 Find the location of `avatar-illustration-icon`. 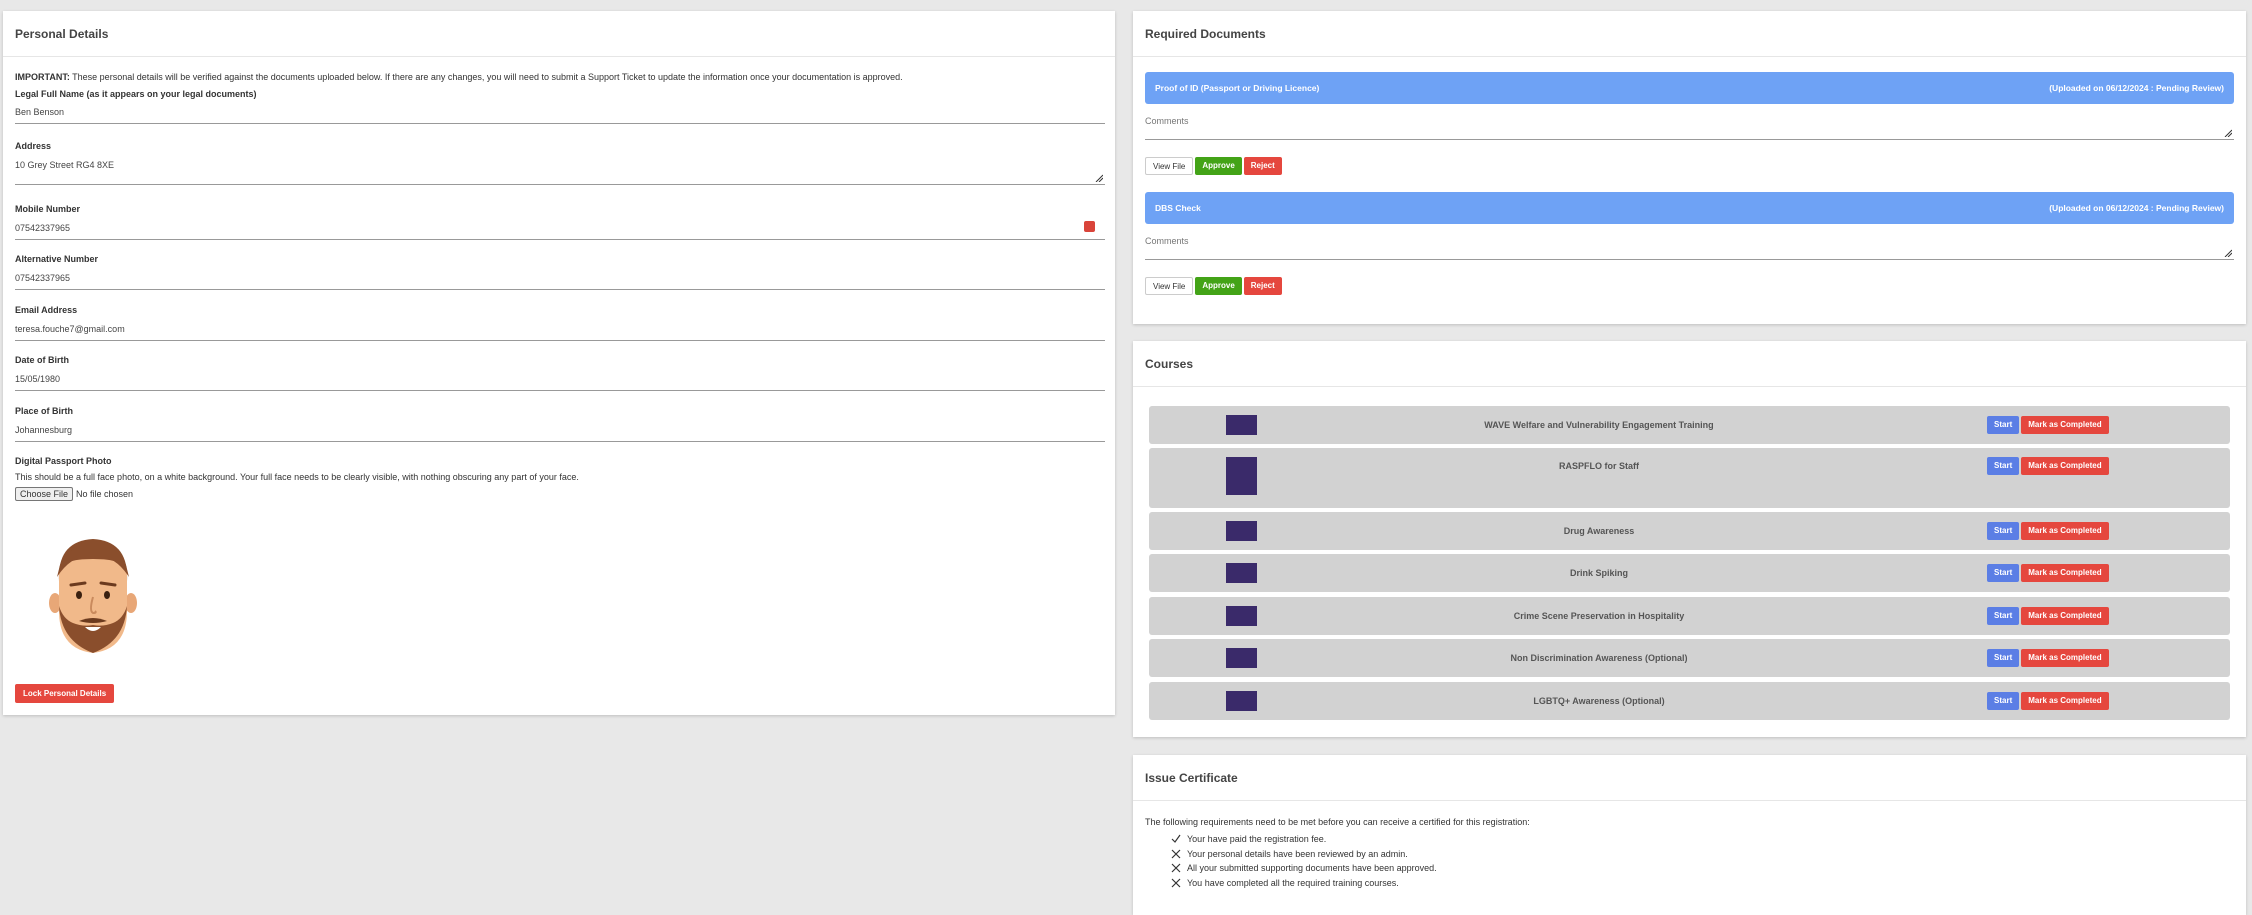

avatar-illustration-icon is located at coordinates (93, 596).